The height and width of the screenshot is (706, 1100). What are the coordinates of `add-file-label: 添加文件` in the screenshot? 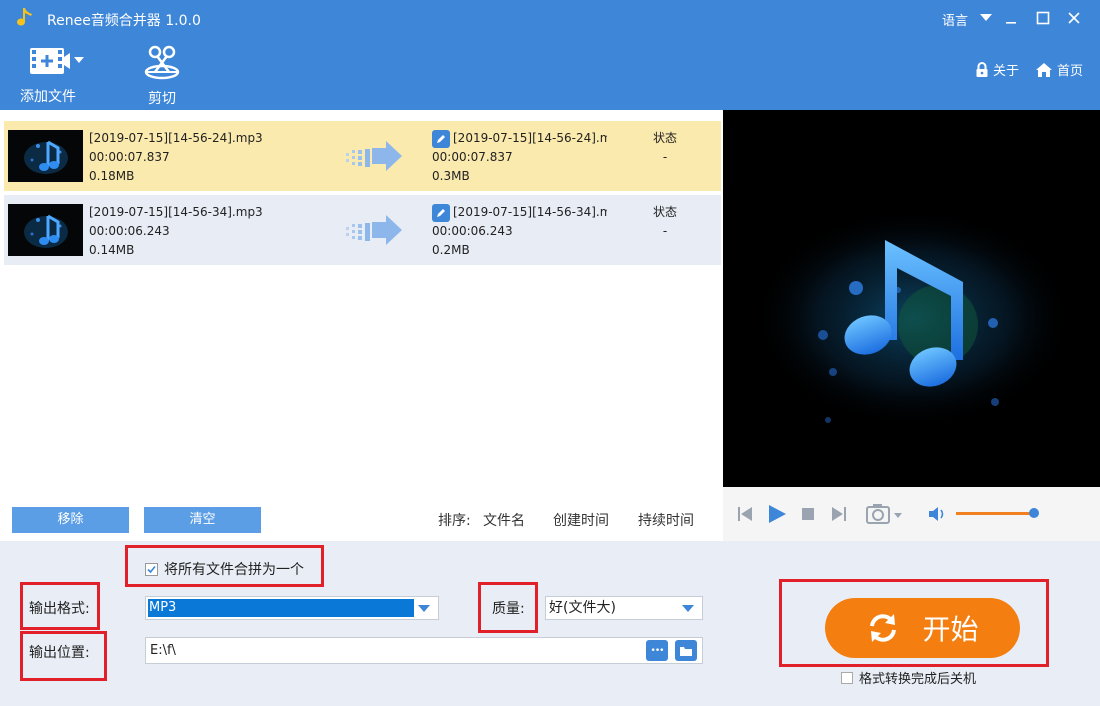 It's located at (48, 97).